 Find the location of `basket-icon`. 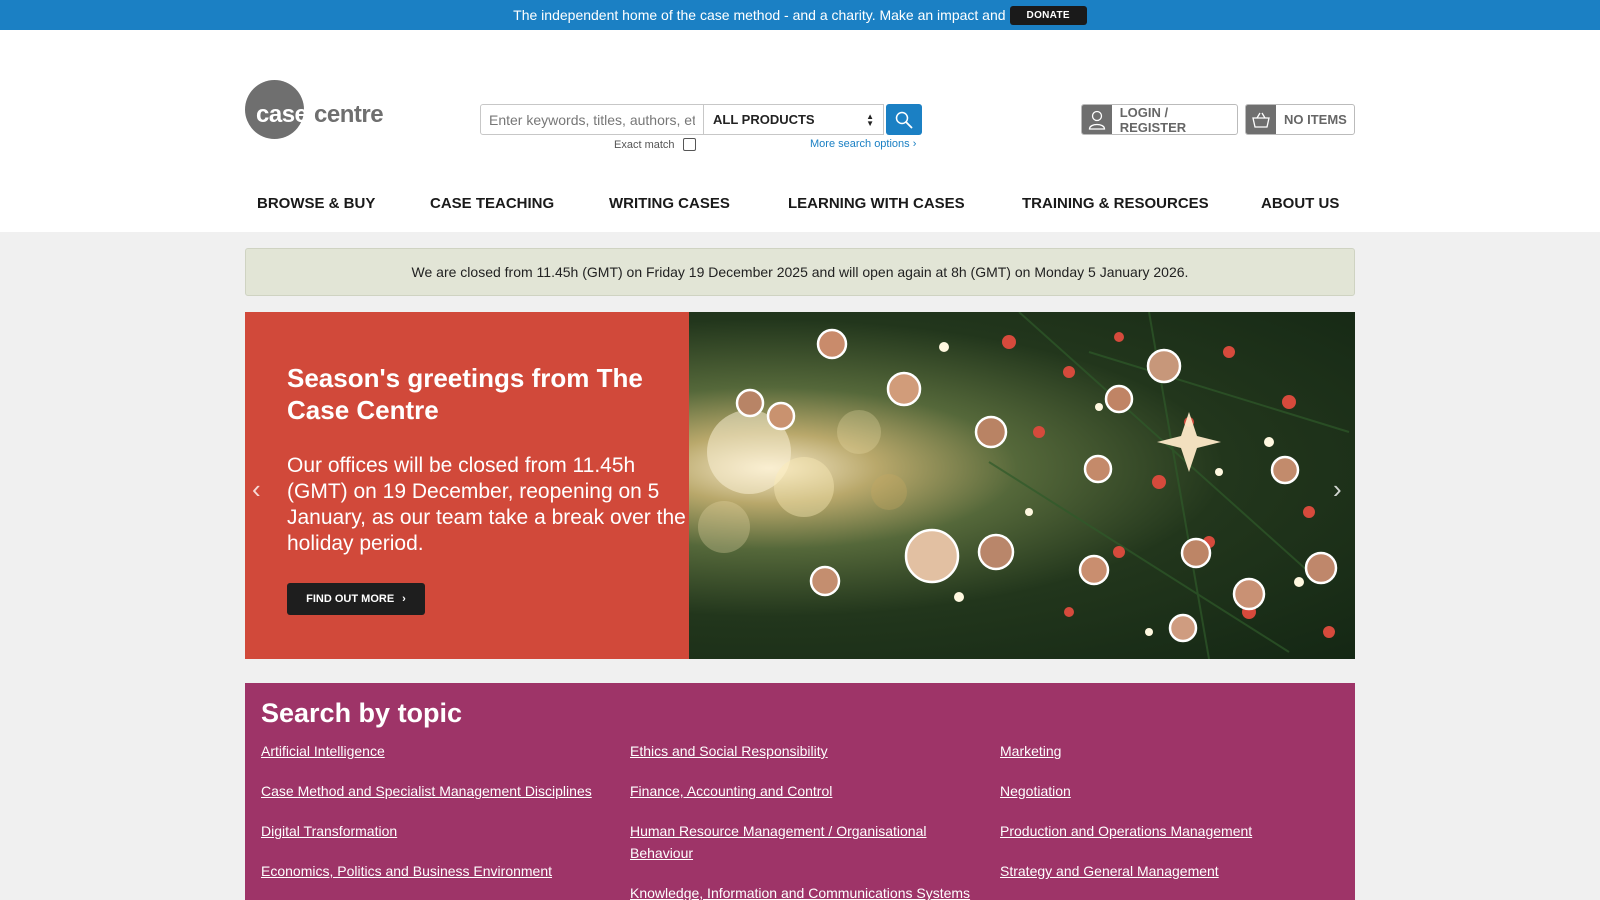

basket-icon is located at coordinates (1261, 119).